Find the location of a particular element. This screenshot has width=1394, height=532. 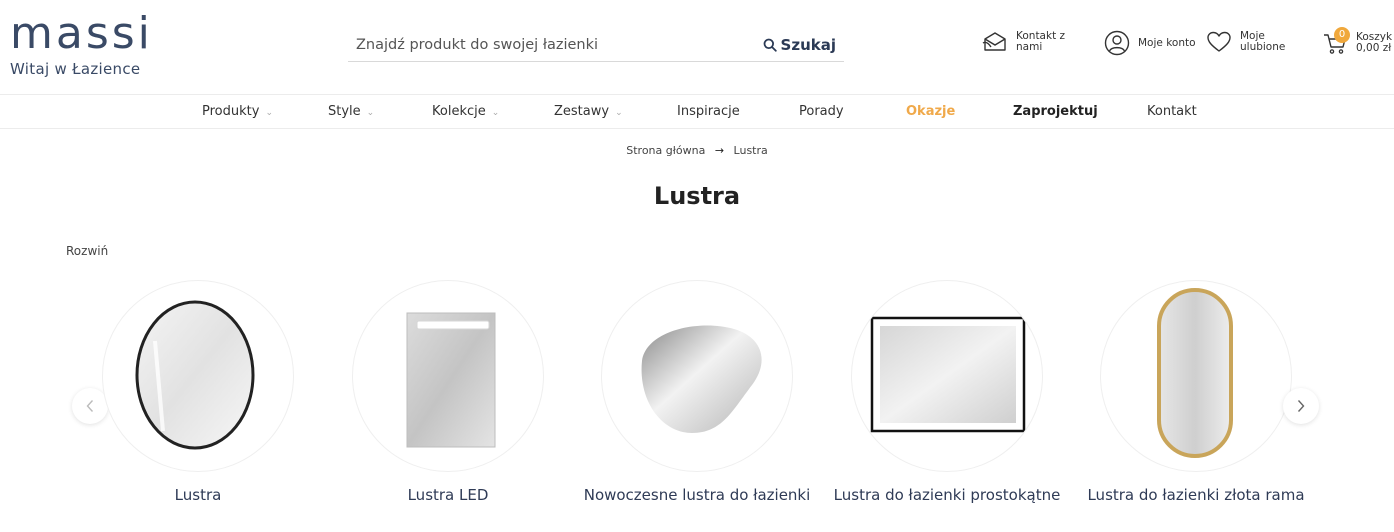

nav-label: Porady is located at coordinates (821, 111).